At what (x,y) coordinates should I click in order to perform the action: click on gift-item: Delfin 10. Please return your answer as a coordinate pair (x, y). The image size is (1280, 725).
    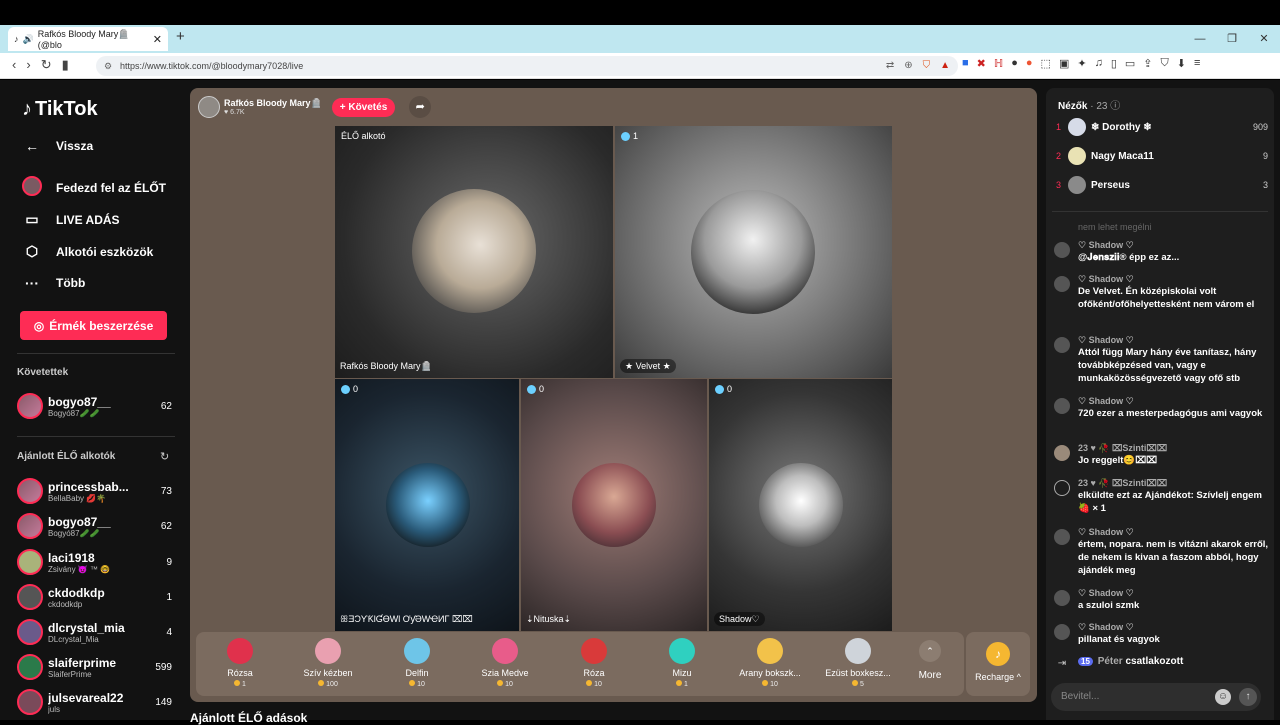
    Looking at the image, I should click on (417, 663).